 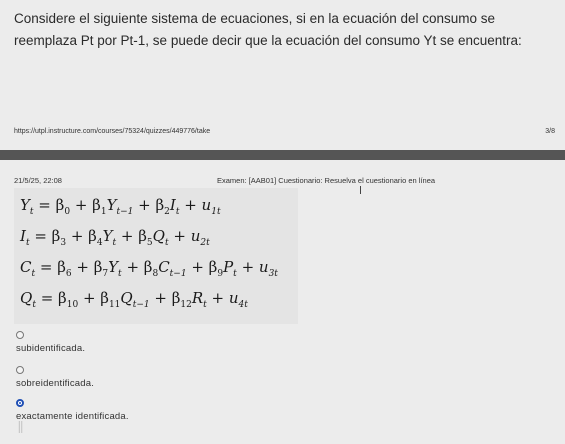 I want to click on drag-handle-icon: ⁝⁝ ⁝⁝, so click(x=20, y=428).